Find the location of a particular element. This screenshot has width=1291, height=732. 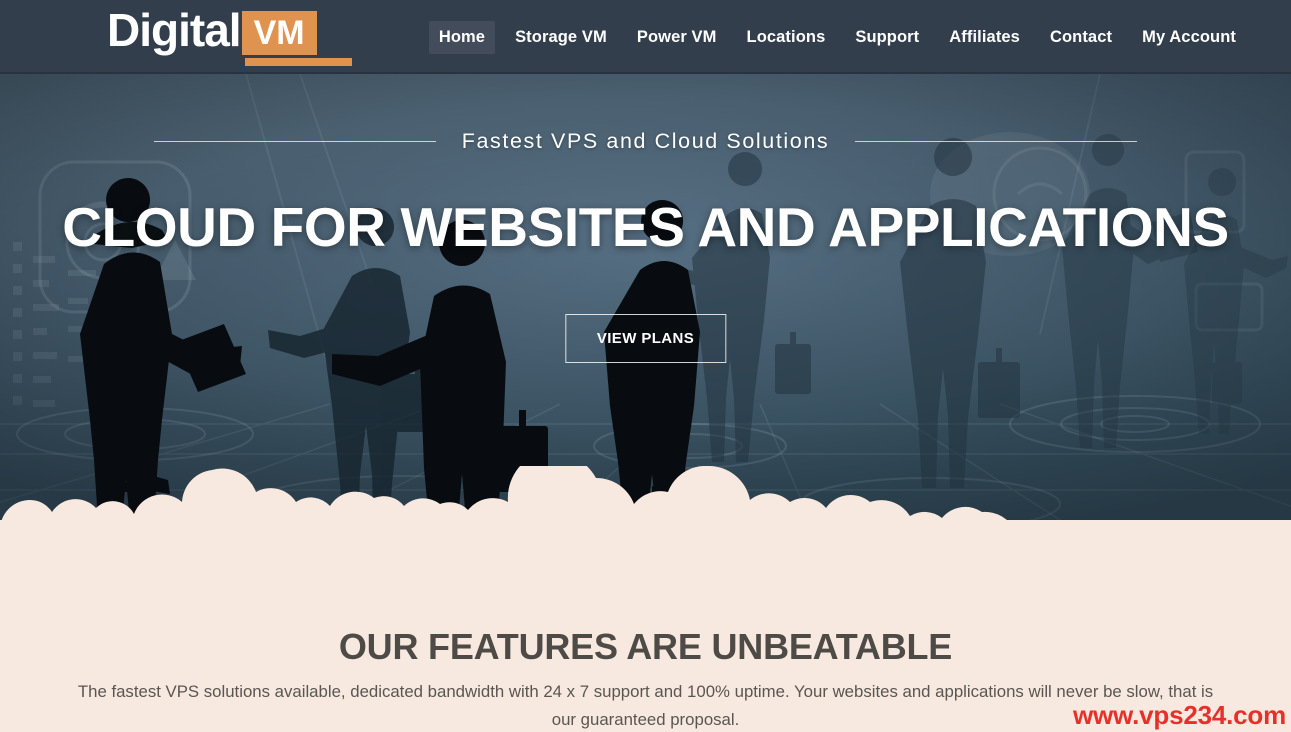

features-title: OUR FEATURES ARE UNBEATABLE is located at coordinates (645, 646).